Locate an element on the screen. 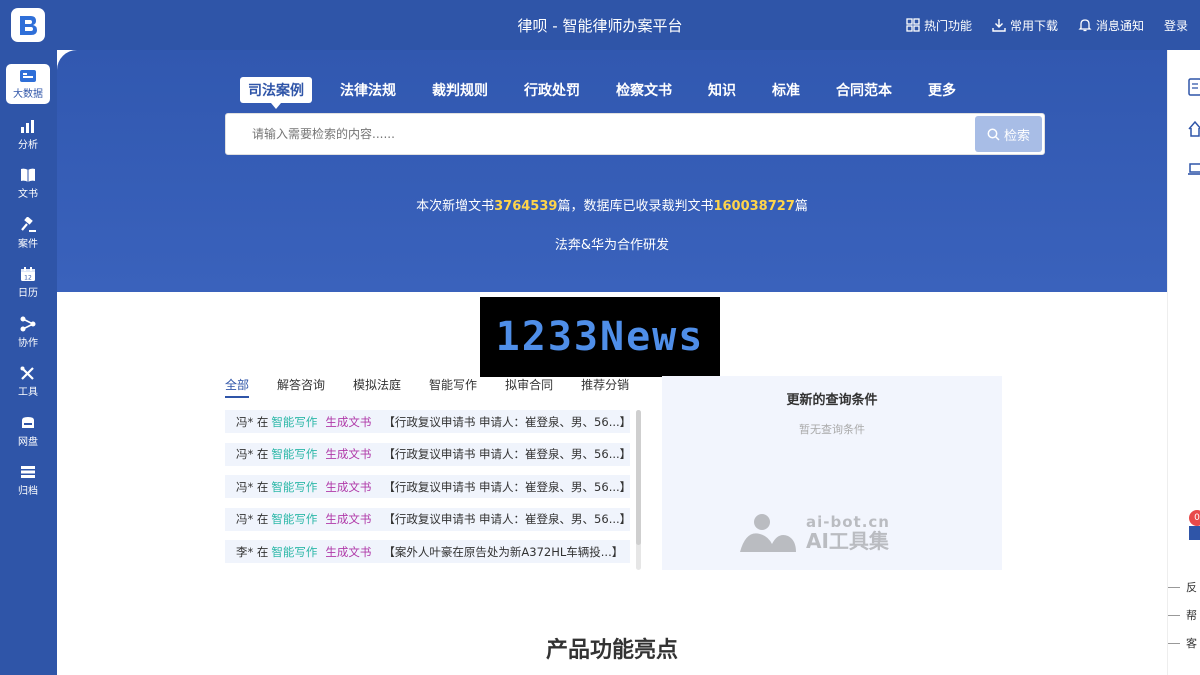  help-label: 帮 is located at coordinates (1191, 615).